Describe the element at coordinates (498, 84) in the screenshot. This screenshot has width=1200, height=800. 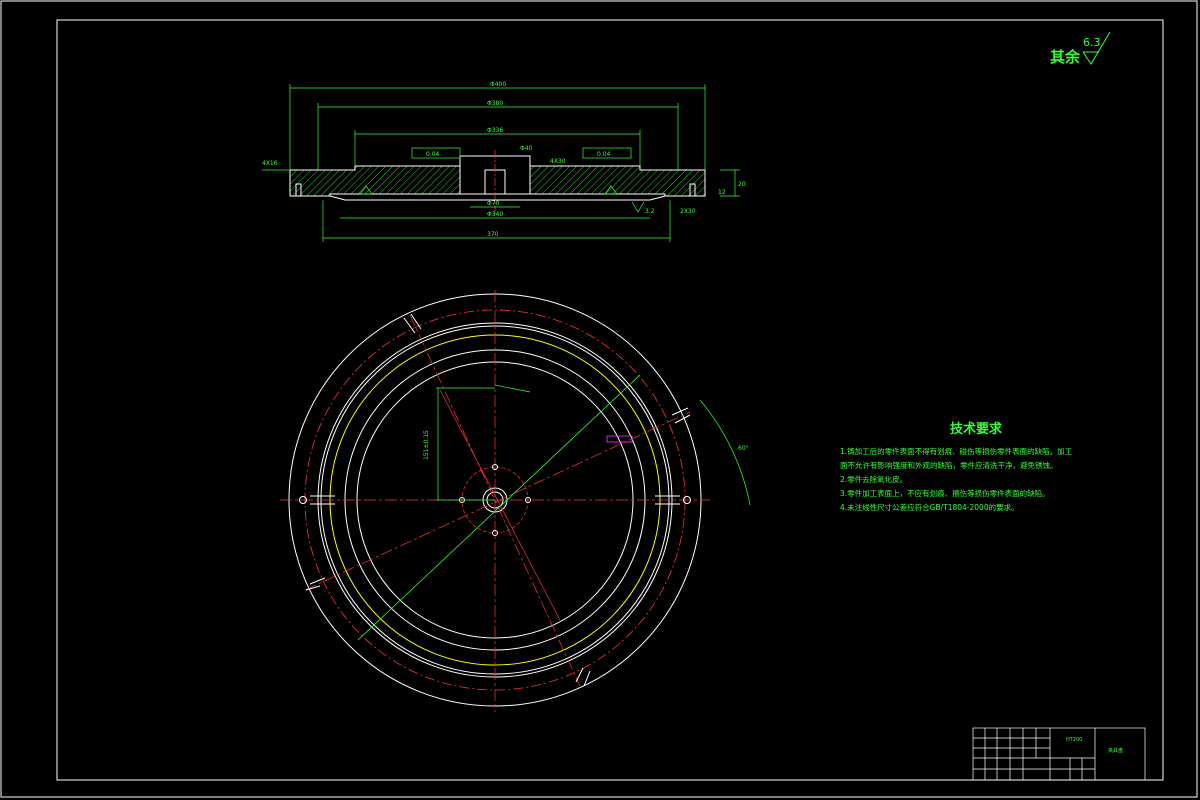
I see `dim-d1: Φ400` at that location.